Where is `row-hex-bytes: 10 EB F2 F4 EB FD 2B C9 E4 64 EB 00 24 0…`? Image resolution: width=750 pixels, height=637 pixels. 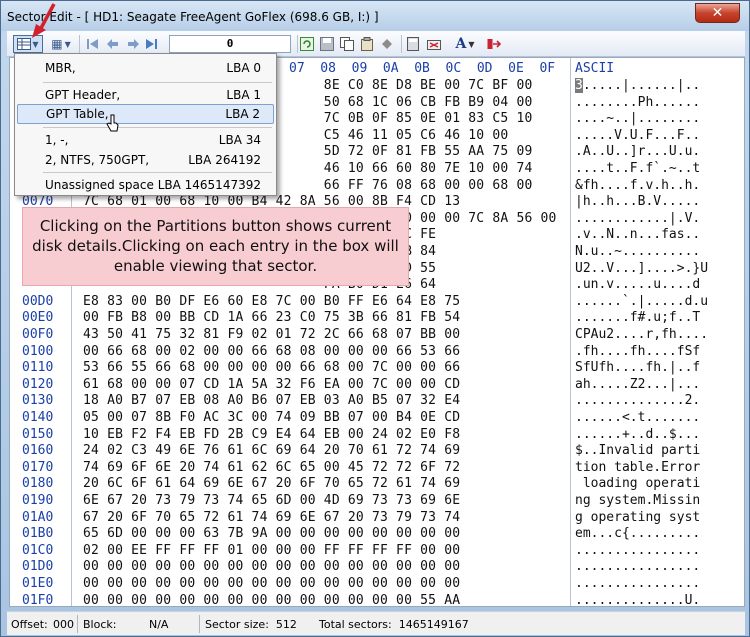
row-hex-bytes: 10 EB F2 F4 EB FD 2B C9 E4 64 EB 00 24 0… is located at coordinates (271, 434).